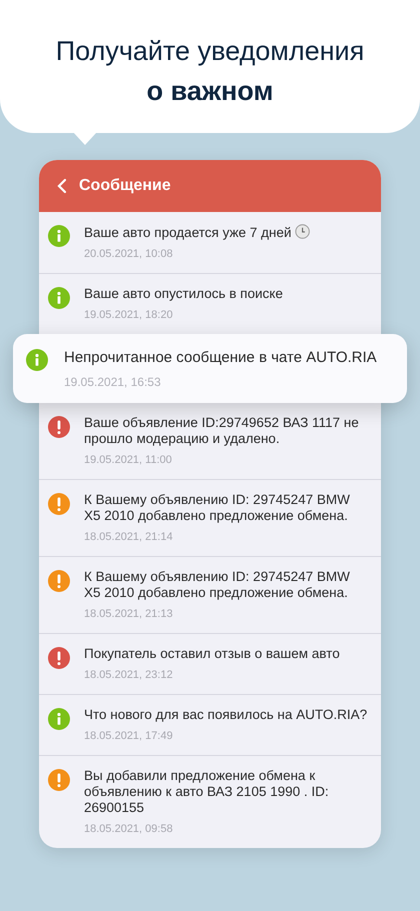  I want to click on message-time: 19.05.2021, 16:53, so click(113, 382).